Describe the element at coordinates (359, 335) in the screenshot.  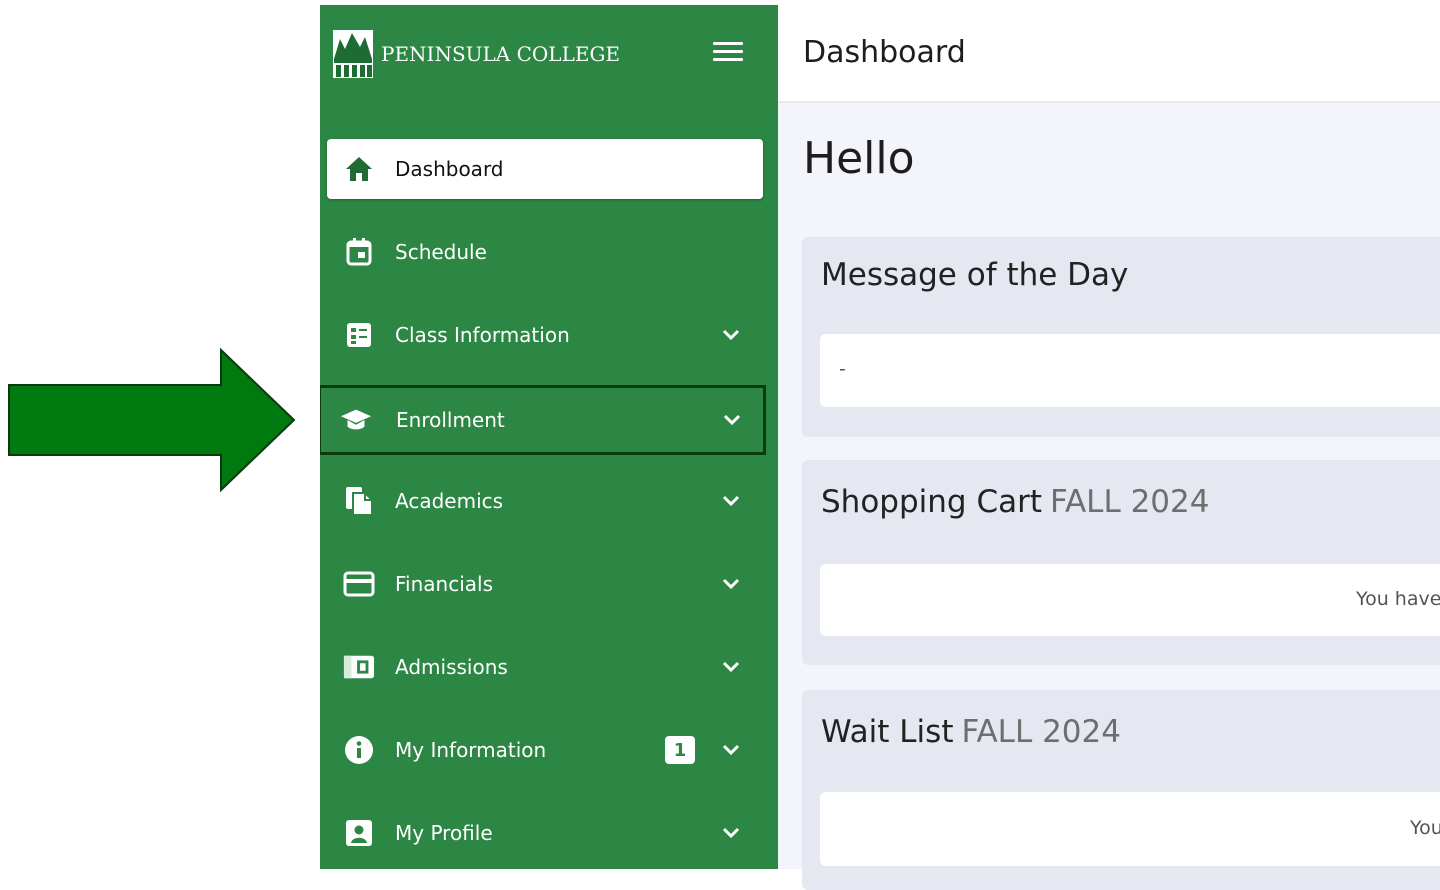
I see `class-list-icon` at that location.